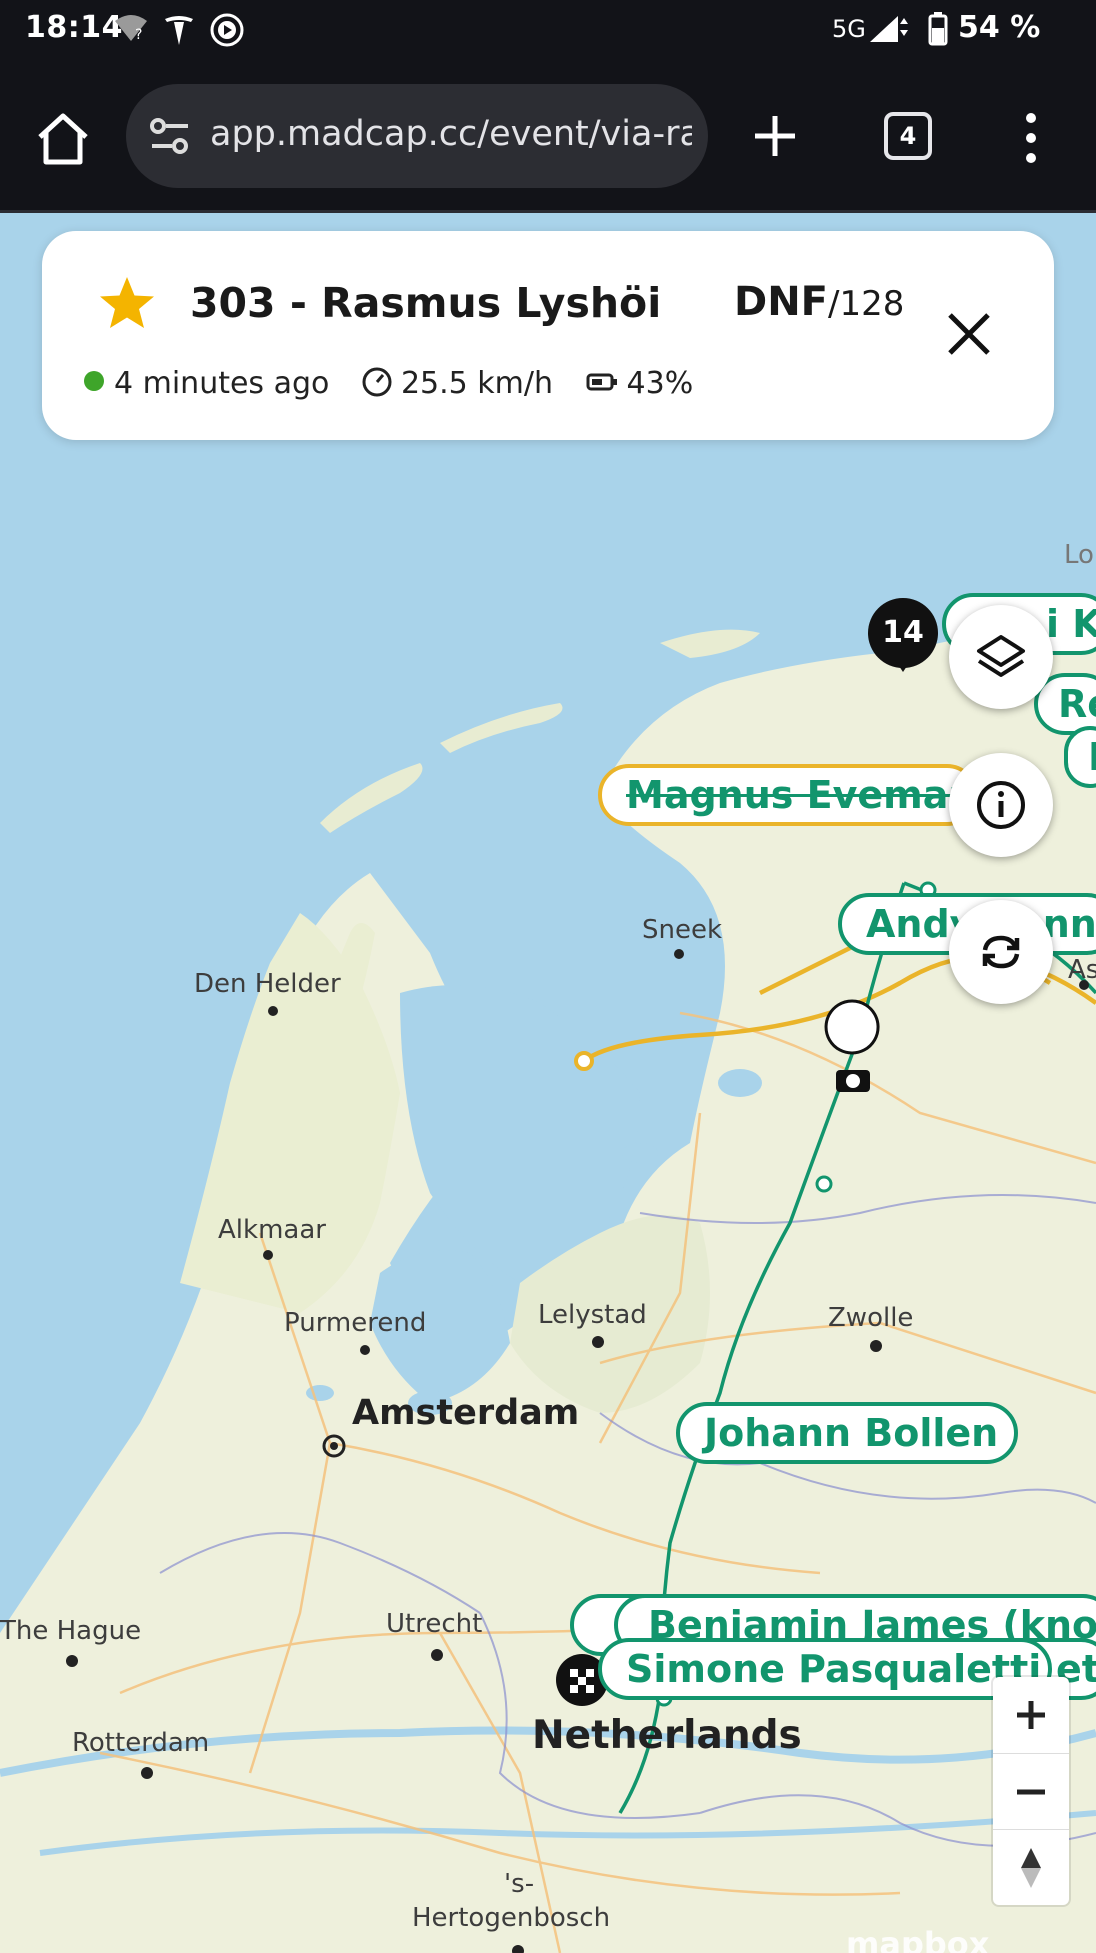 This screenshot has height=1953, width=1096. What do you see at coordinates (272, 1230) in the screenshot?
I see `place-label-alkmaar: Alkmaar` at bounding box center [272, 1230].